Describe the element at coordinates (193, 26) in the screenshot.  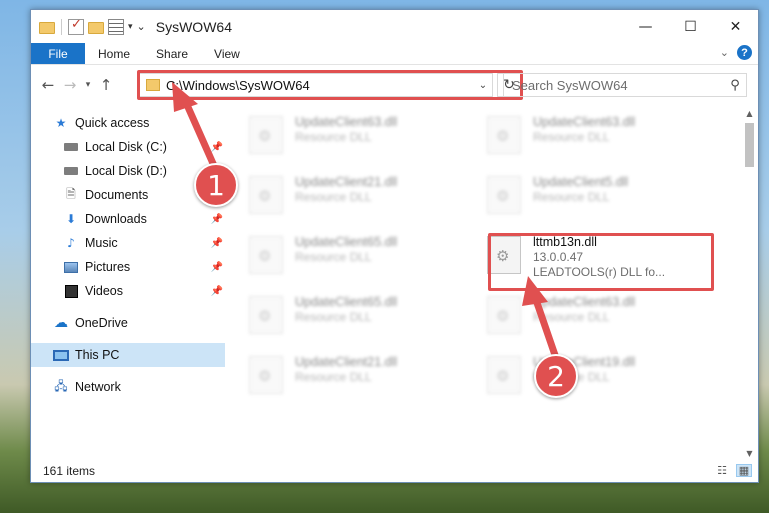
I see `window-title: SysWOW64` at that location.